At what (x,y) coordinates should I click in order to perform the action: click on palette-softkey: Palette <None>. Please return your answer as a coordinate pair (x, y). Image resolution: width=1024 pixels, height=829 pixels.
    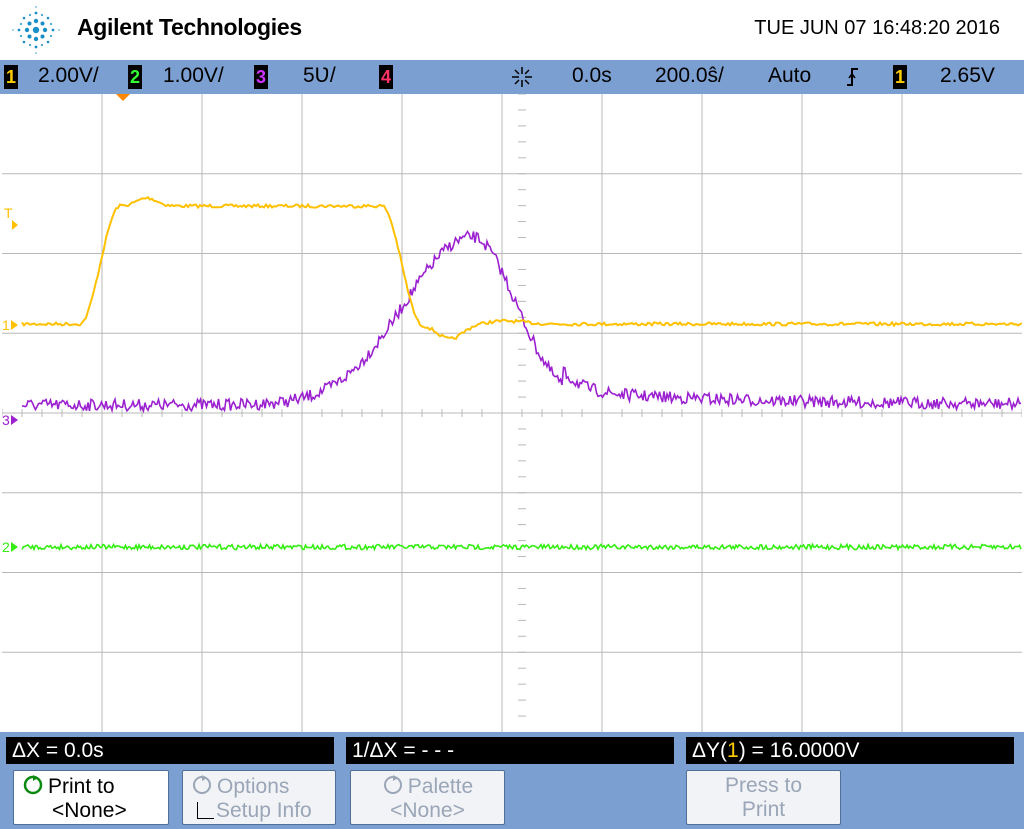
    Looking at the image, I should click on (427, 797).